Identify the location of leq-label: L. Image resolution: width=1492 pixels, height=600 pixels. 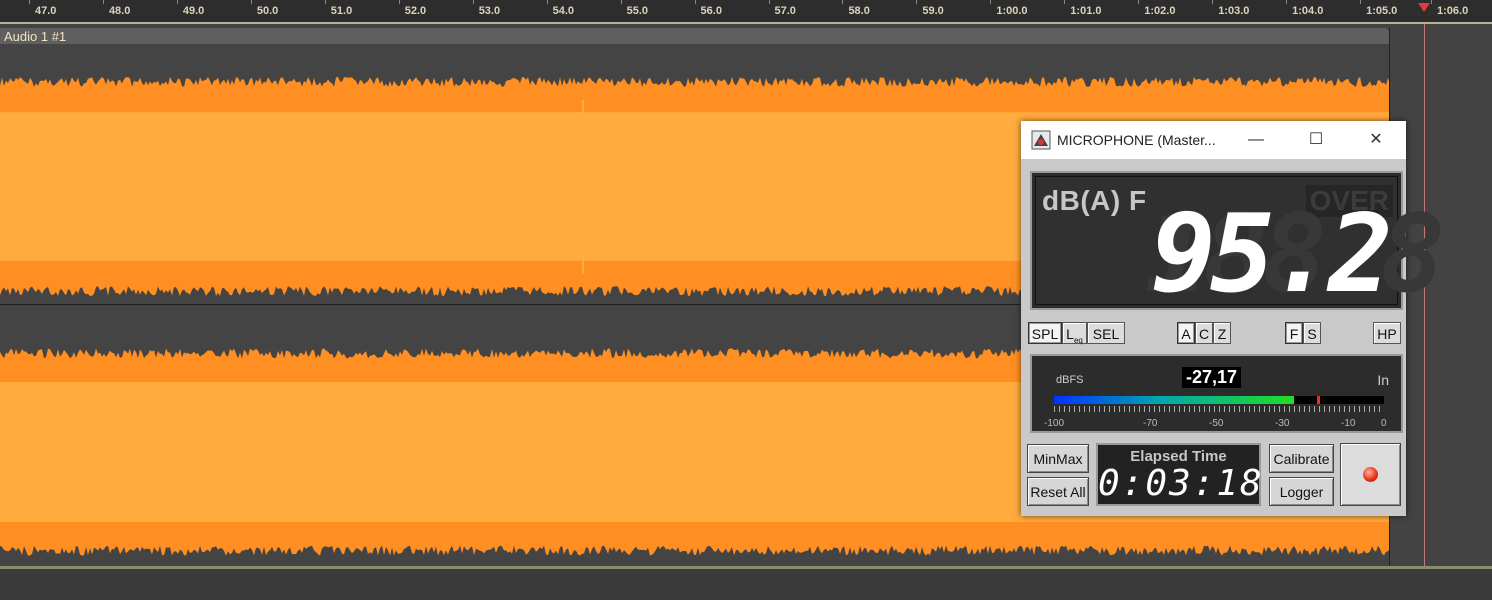
(1070, 334).